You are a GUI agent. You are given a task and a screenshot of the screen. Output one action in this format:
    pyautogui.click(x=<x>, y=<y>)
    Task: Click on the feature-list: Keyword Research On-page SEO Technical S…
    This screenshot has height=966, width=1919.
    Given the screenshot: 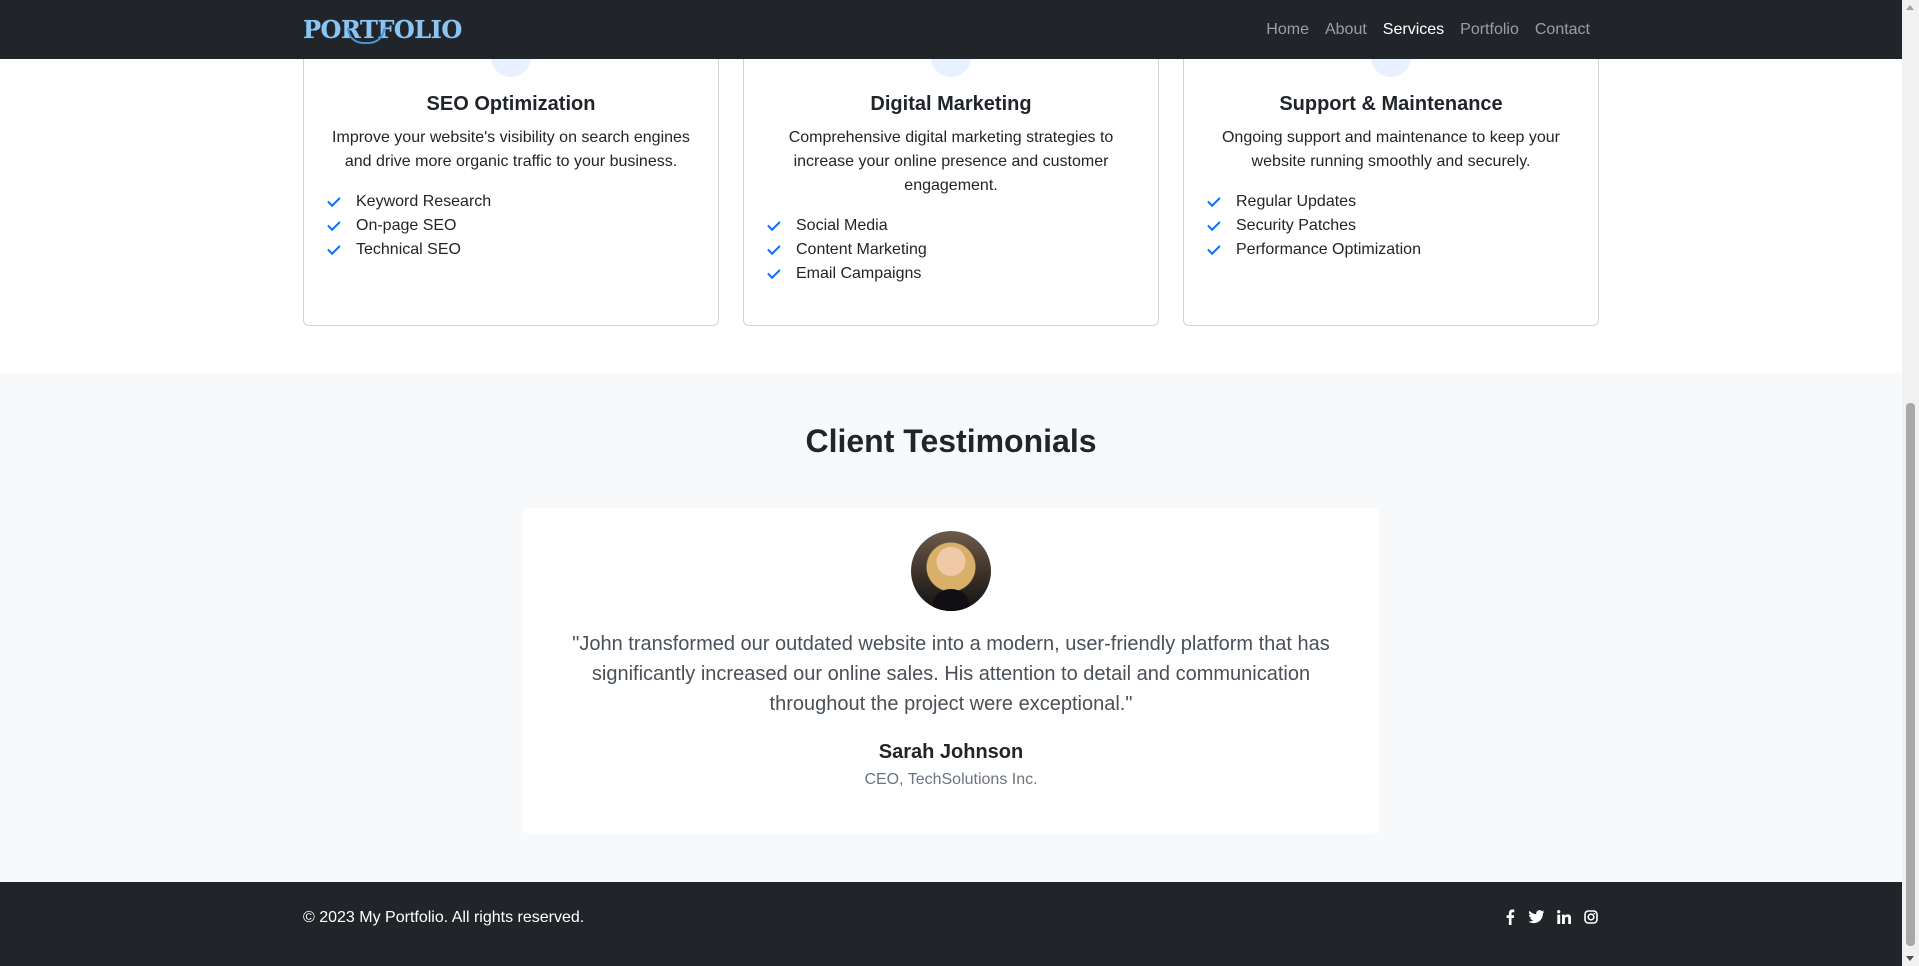 What is the action you would take?
    pyautogui.click(x=510, y=226)
    